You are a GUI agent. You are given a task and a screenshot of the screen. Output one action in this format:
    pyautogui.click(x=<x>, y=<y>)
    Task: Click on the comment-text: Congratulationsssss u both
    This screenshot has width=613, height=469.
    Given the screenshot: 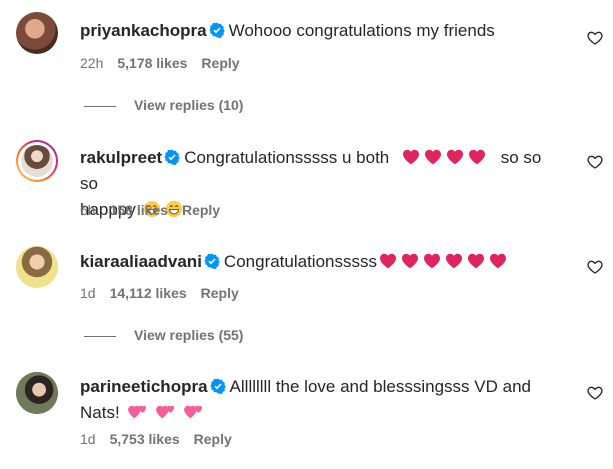 What is the action you would take?
    pyautogui.click(x=287, y=157)
    